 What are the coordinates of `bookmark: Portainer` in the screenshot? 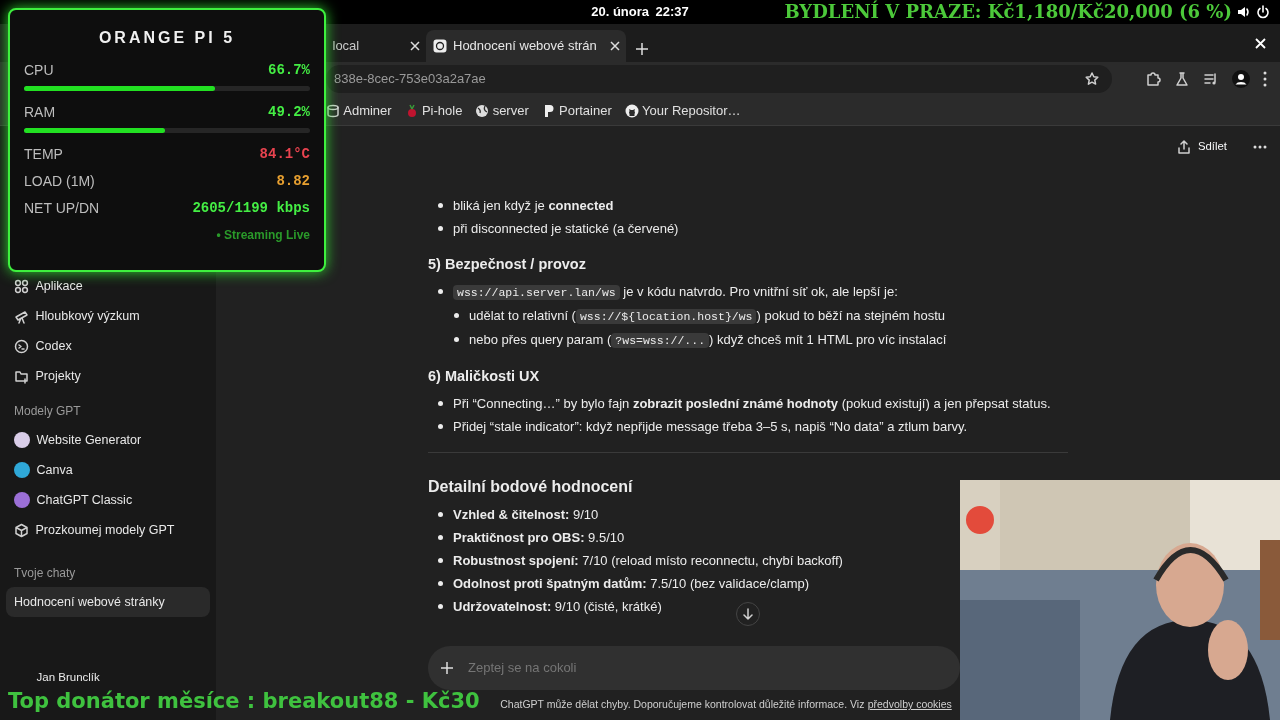 It's located at (576, 110).